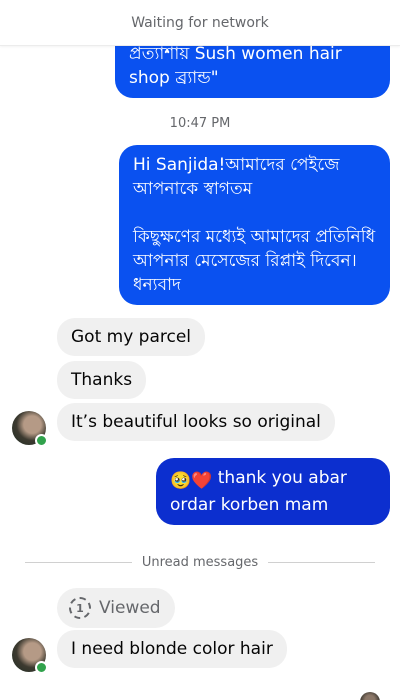 This screenshot has height=700, width=400. I want to click on viewed-label: Viewed, so click(130, 608).